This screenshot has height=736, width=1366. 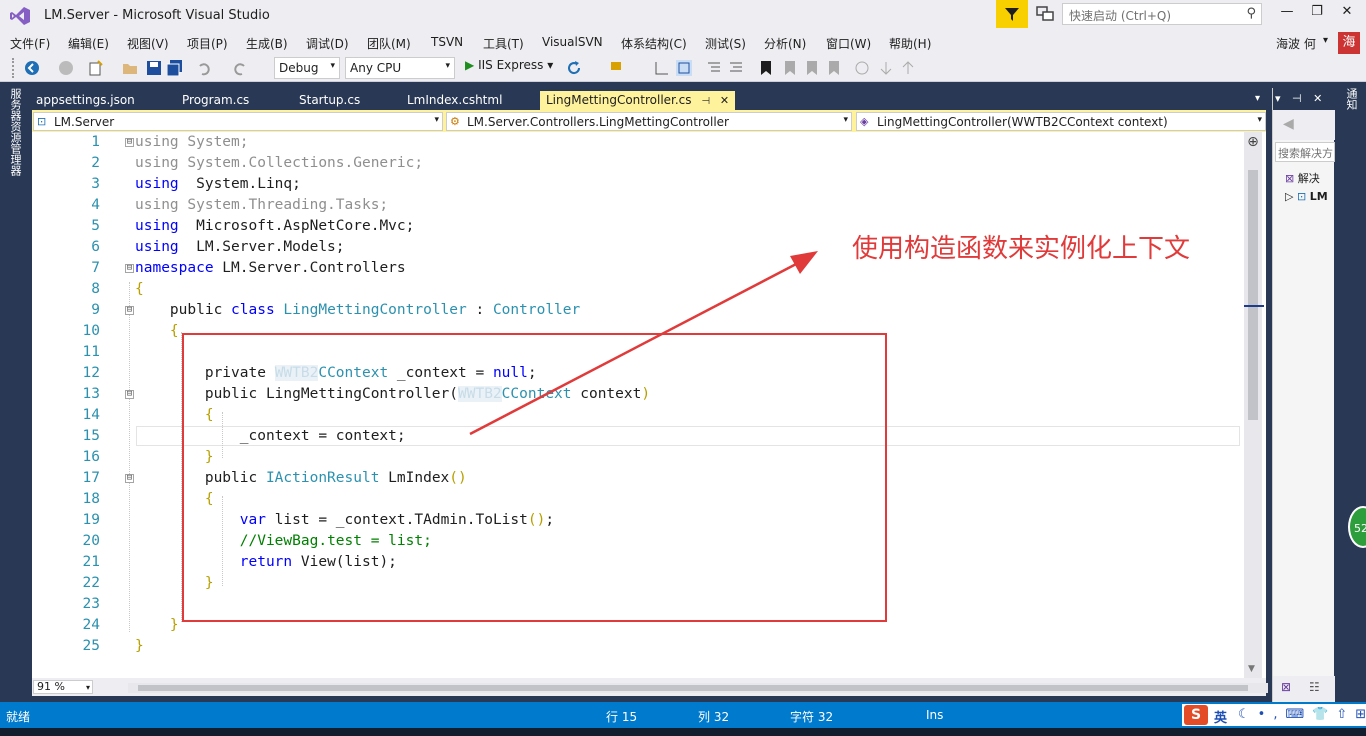 I want to click on solution-platform-select: Any CPU ▾, so click(x=400, y=68).